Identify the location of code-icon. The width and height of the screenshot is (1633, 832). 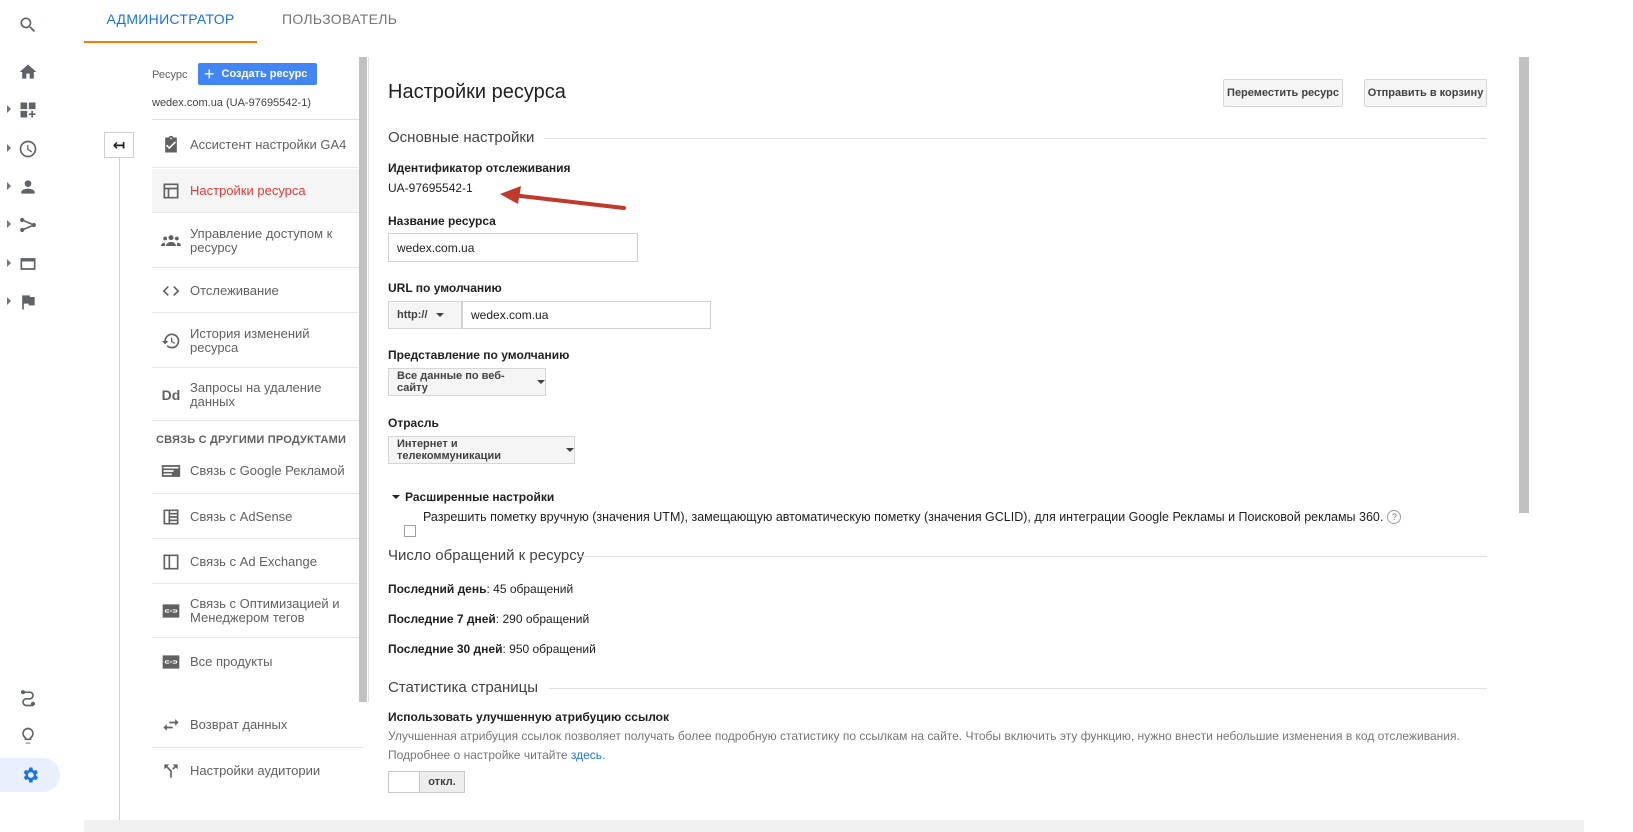
(171, 291).